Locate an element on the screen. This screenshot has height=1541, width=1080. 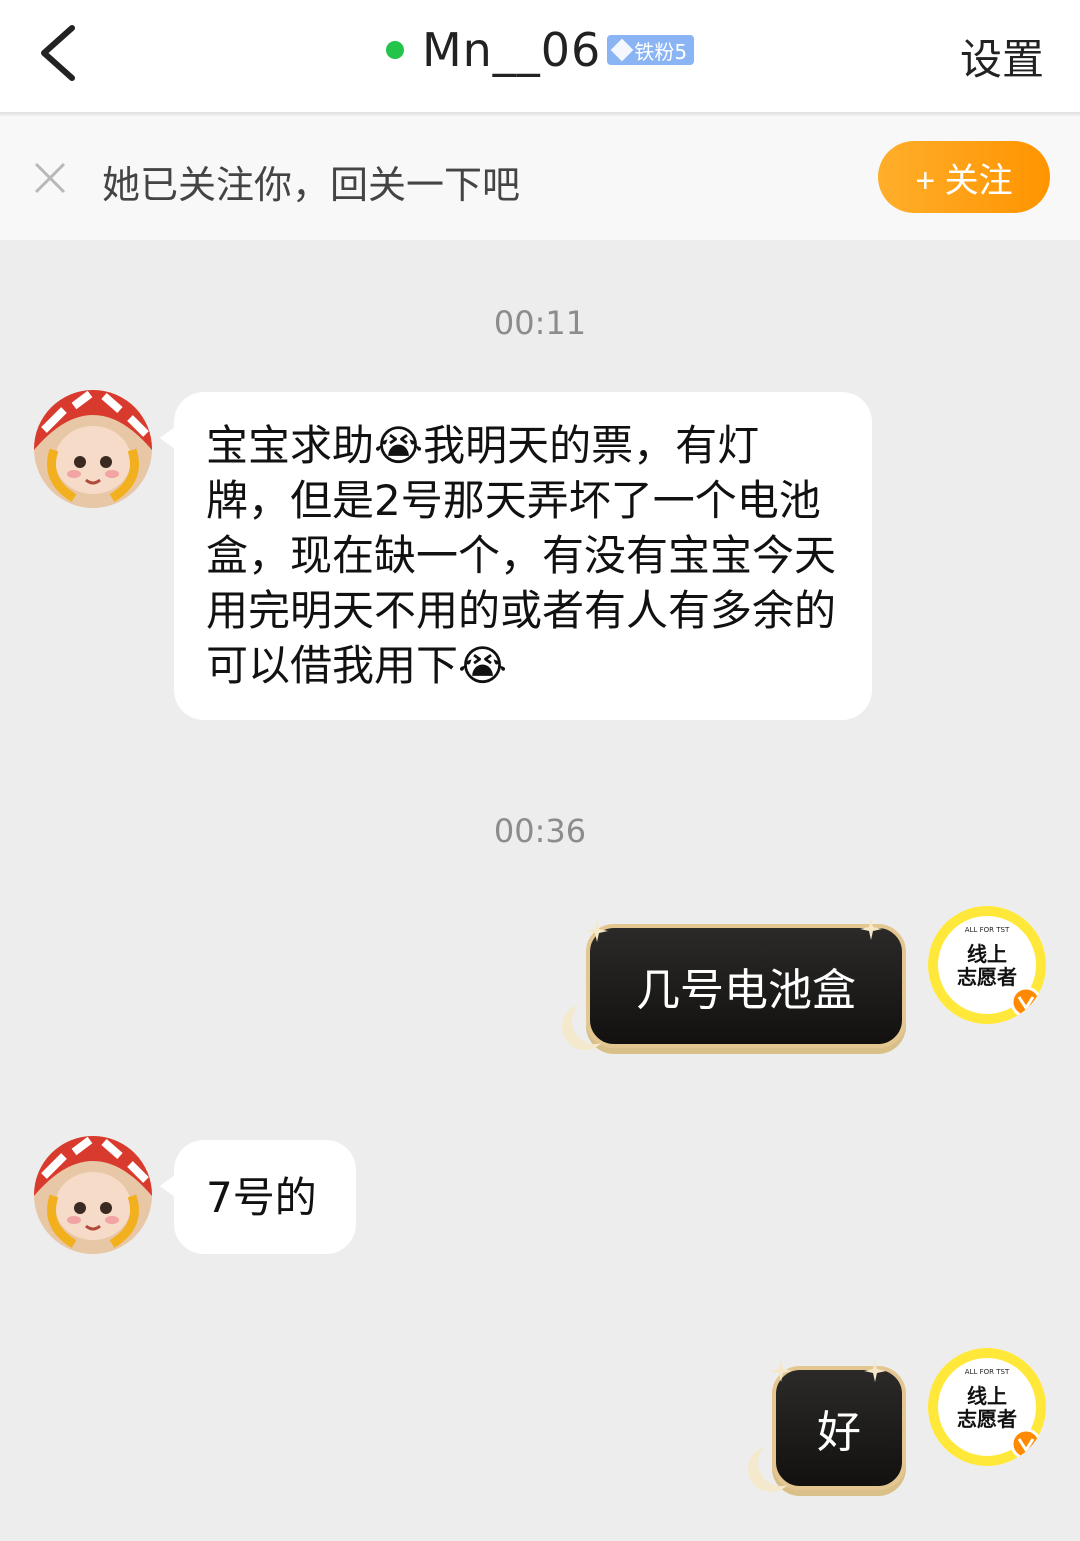
chat-title: Mn__06 铁粉5 is located at coordinates (540, 50).